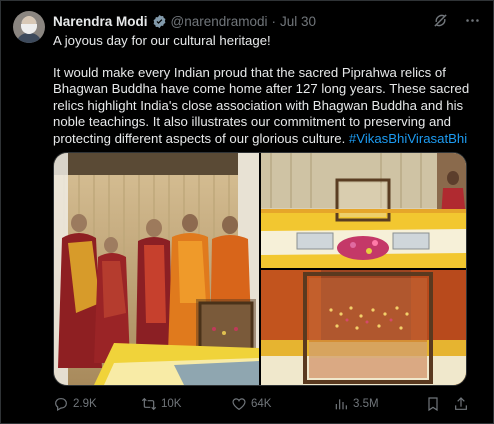 The image size is (494, 424). What do you see at coordinates (341, 404) in the screenshot?
I see `views-icon` at bounding box center [341, 404].